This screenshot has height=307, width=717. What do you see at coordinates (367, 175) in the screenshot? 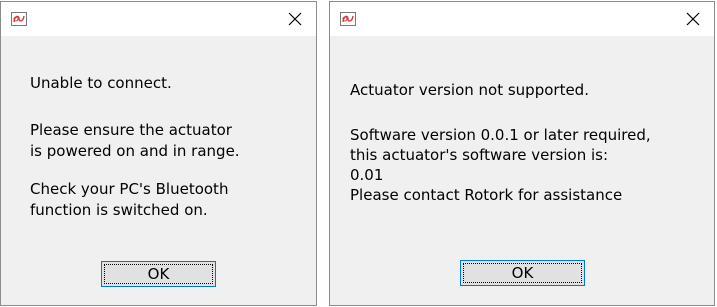
I see `message-line: 0.01` at bounding box center [367, 175].